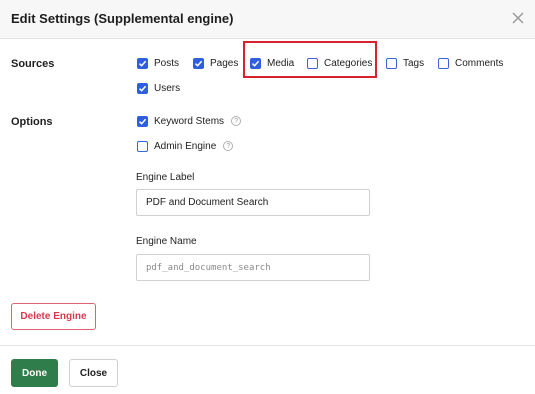 The image size is (535, 394). I want to click on close-button: Close, so click(93, 373).